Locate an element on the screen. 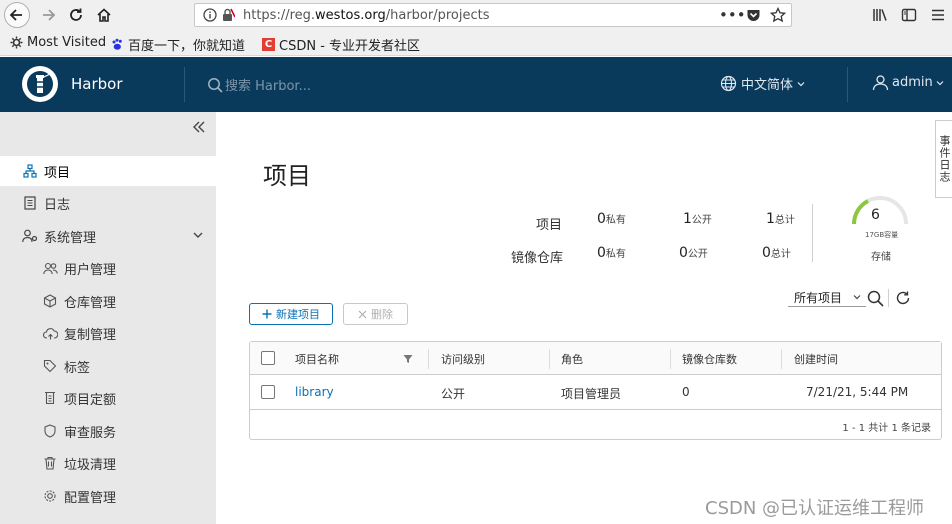  stats-divider is located at coordinates (812, 233).